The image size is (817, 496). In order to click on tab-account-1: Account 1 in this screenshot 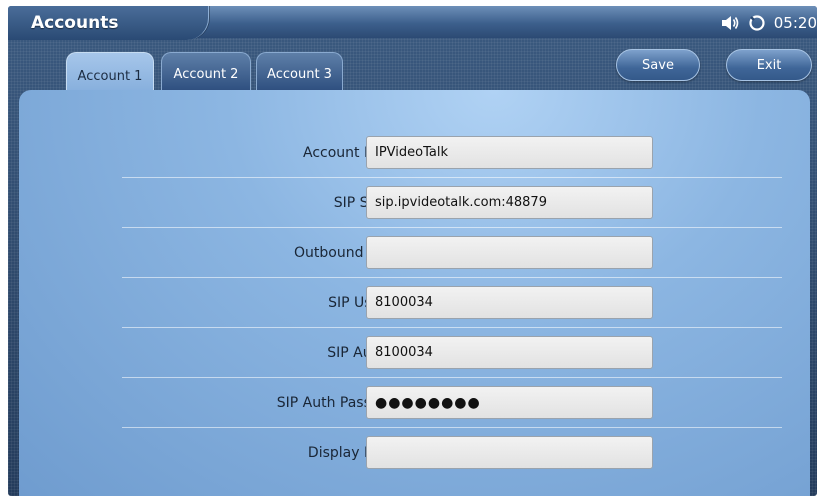, I will do `click(110, 73)`.